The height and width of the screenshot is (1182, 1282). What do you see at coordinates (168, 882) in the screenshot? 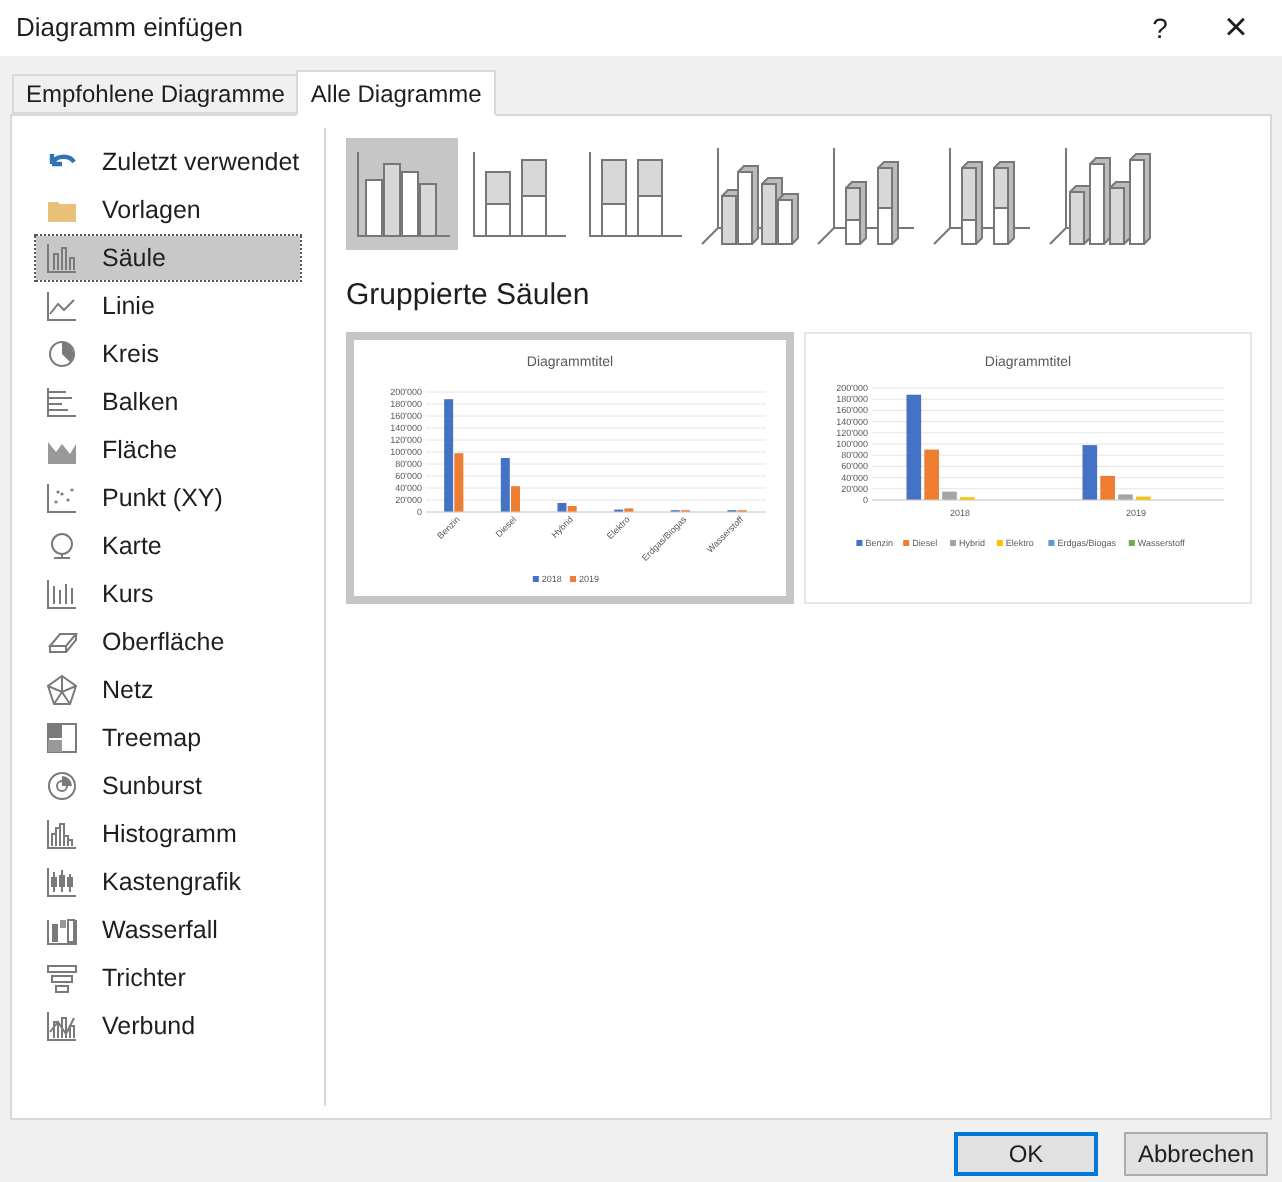
I see `sidebar-item: Kastengrafik` at bounding box center [168, 882].